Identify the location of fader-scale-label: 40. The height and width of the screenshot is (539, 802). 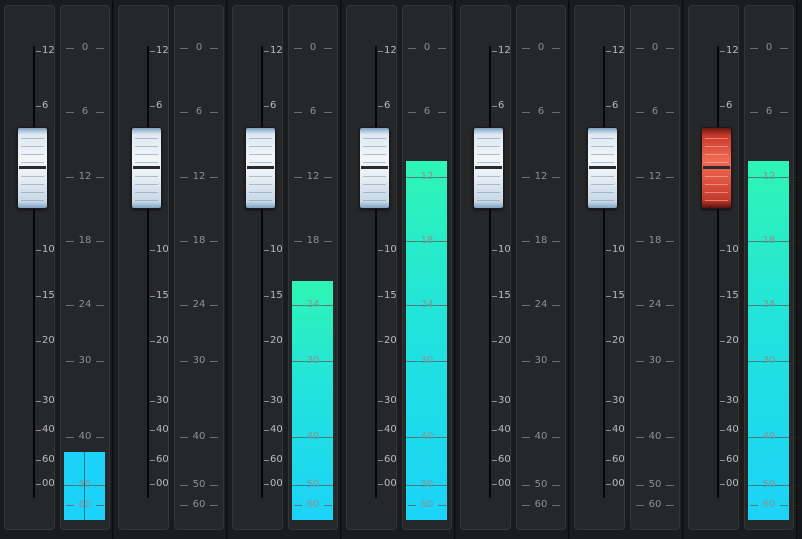
(276, 429).